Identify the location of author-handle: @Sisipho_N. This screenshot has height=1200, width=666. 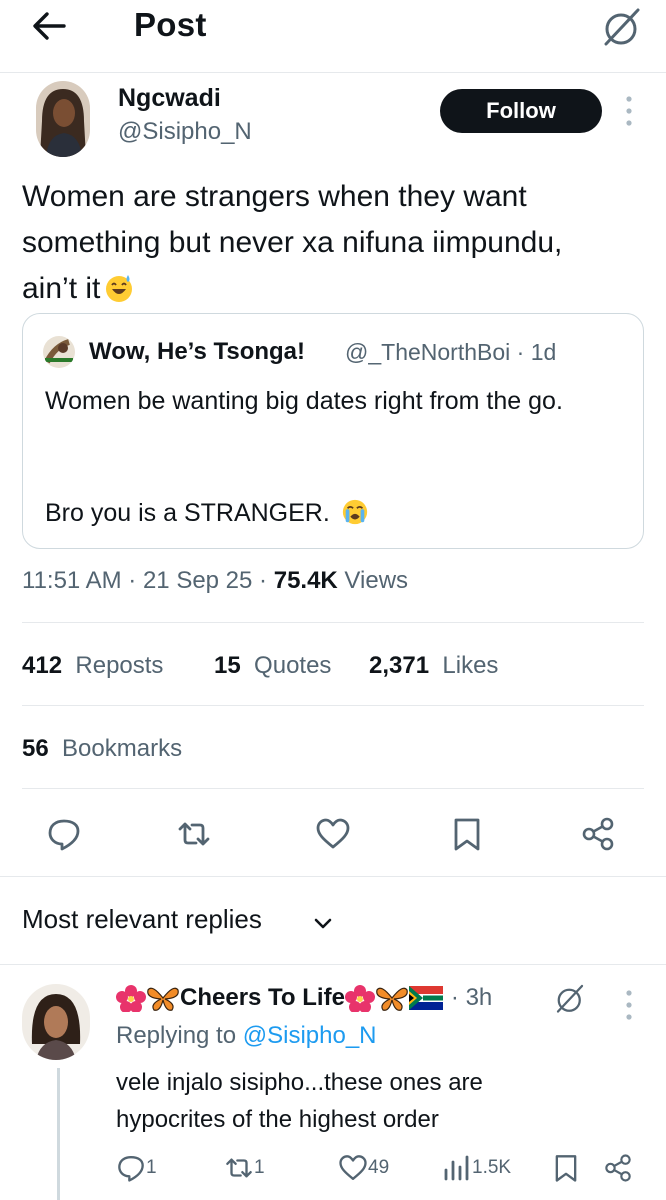
(185, 132).